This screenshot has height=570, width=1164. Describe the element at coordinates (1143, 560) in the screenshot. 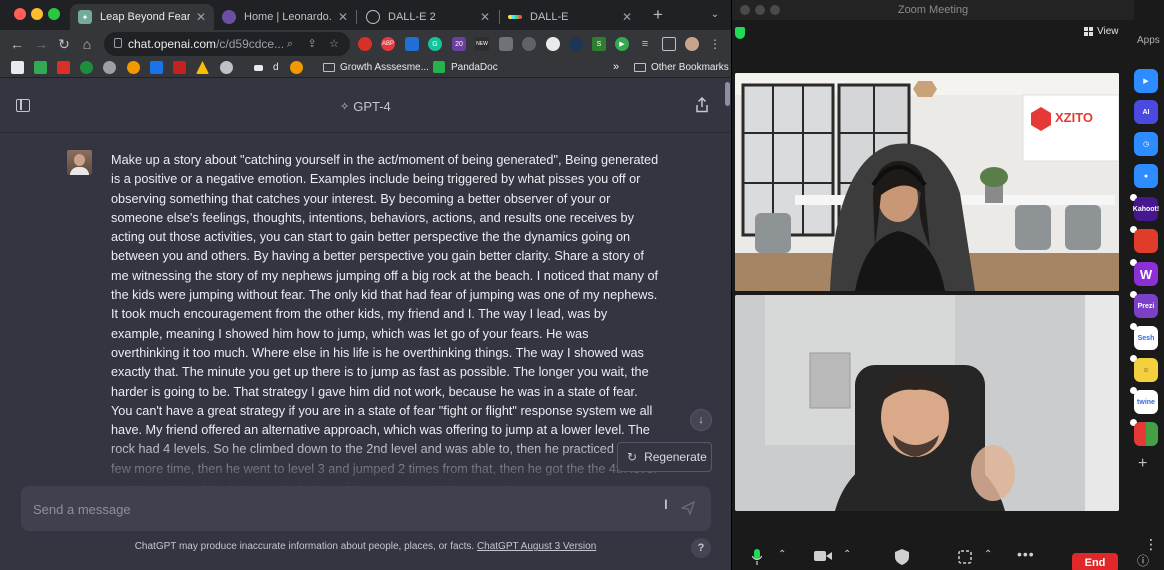

I see `help-icon: ⓘ` at that location.